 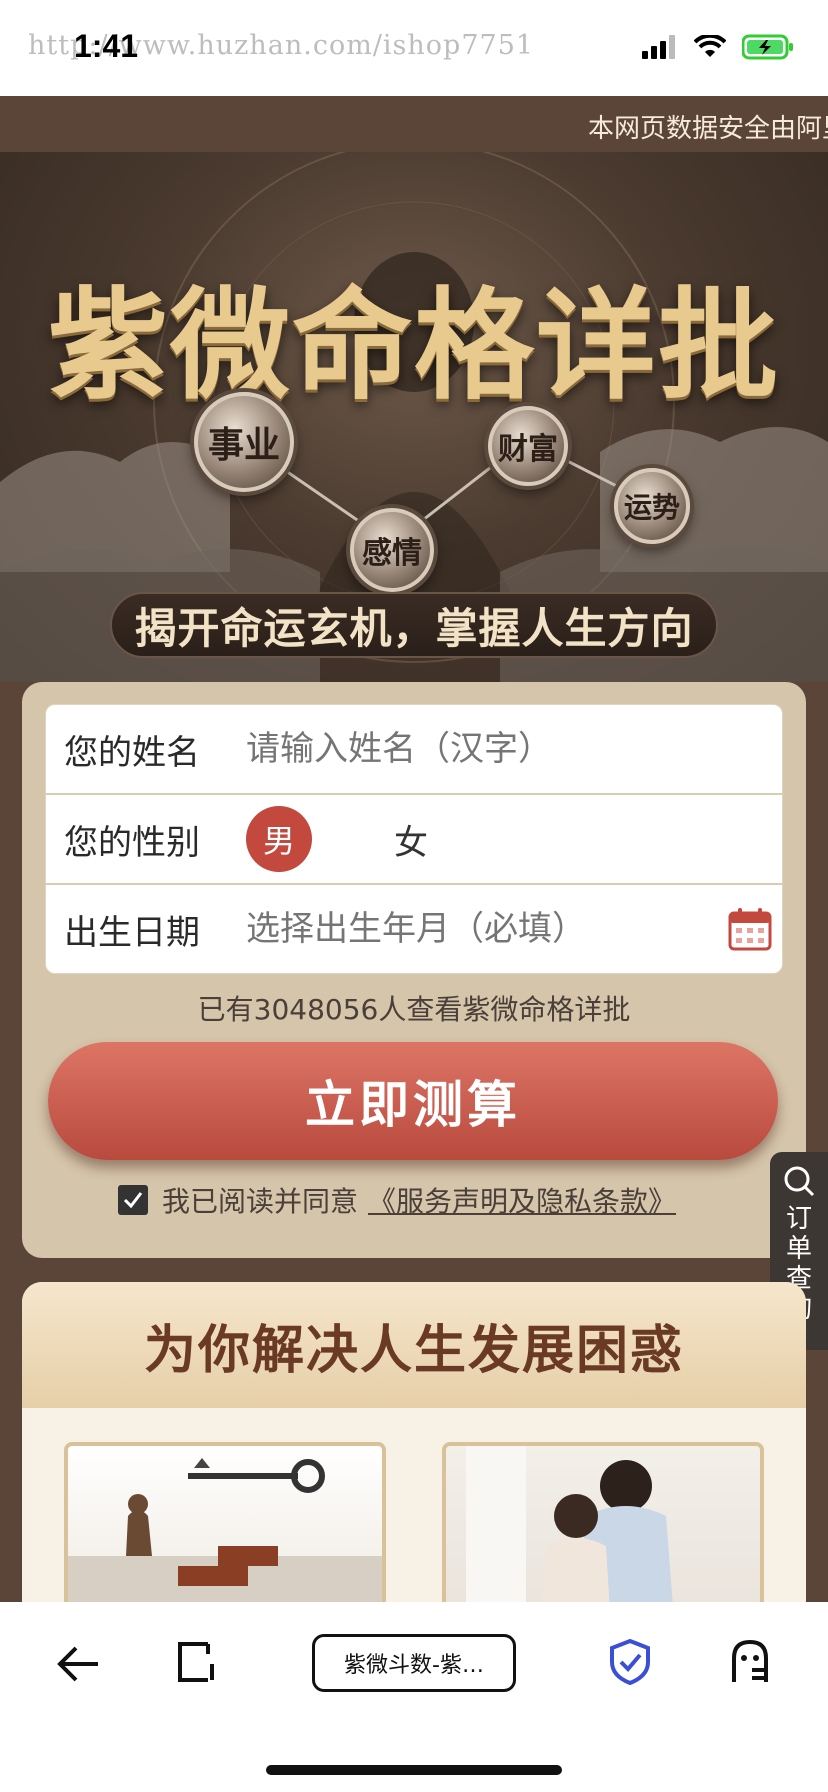 What do you see at coordinates (414, 48) in the screenshot?
I see `status-bar: http://www.huzhan.com/ishop7751 1:41` at bounding box center [414, 48].